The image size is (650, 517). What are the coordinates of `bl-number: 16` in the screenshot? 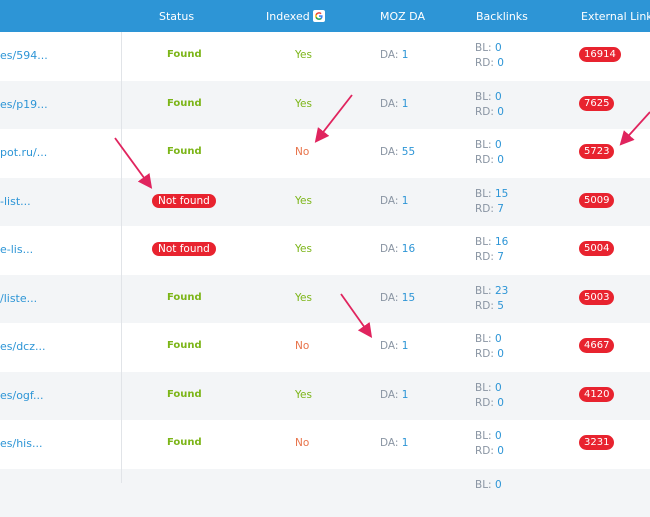 It's located at (501, 242).